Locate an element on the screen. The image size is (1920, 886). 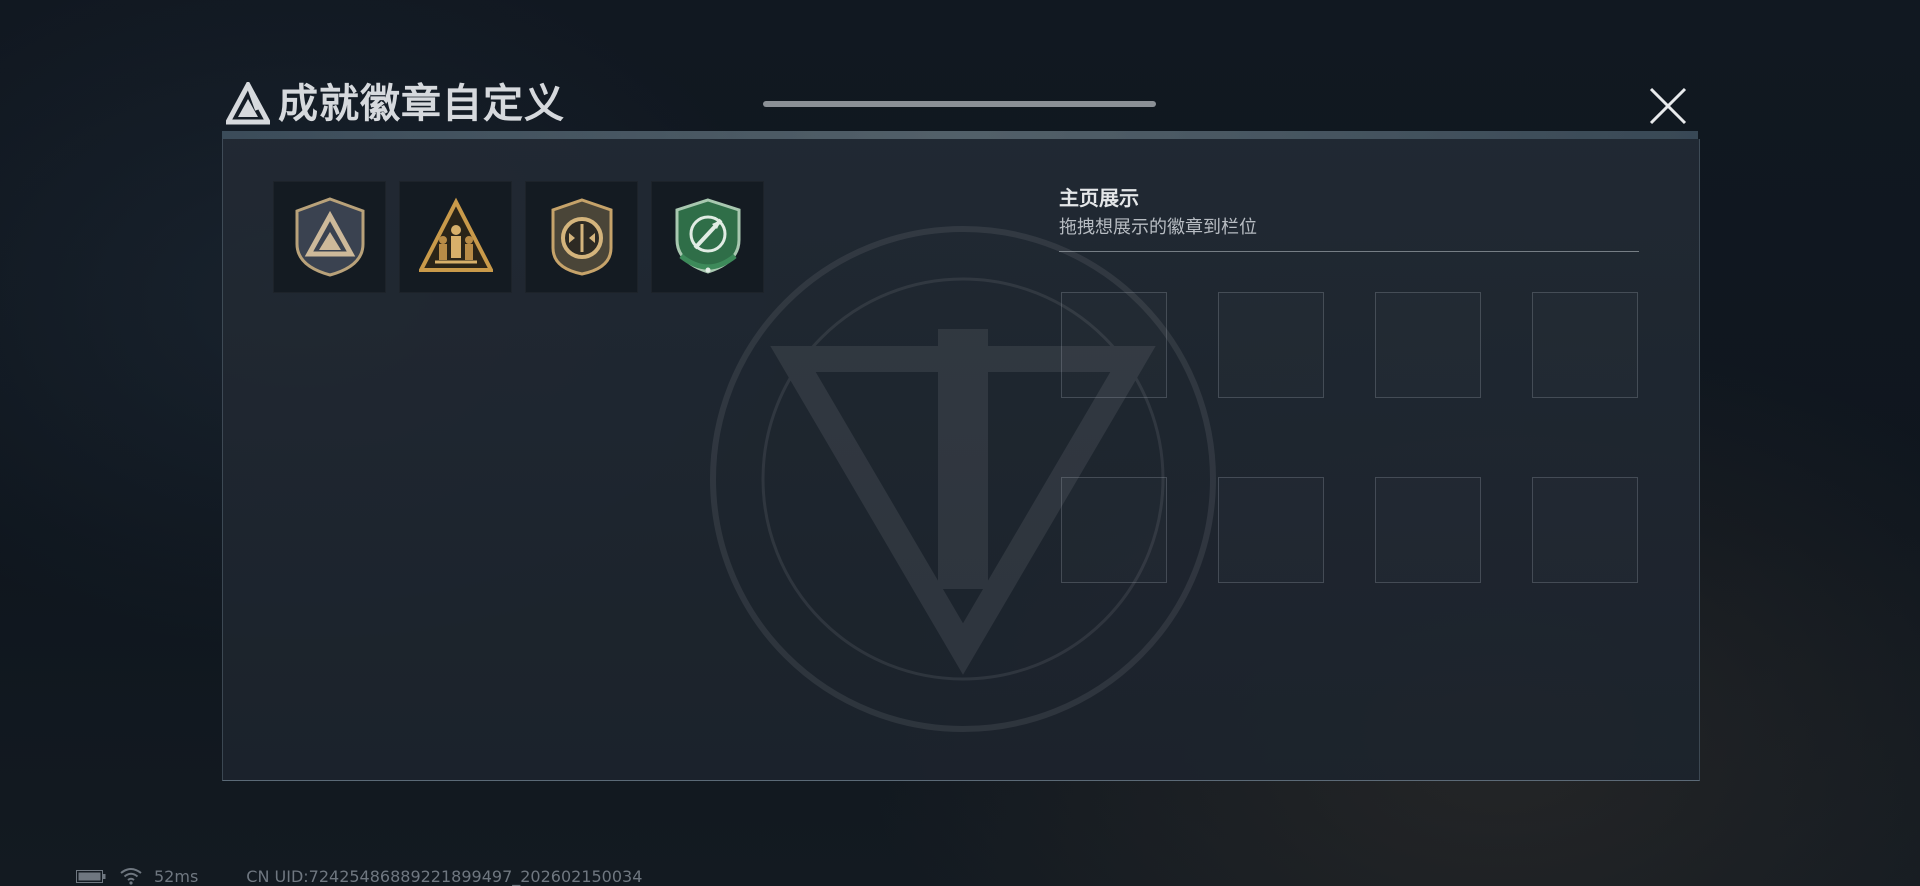
dialog-title: 成就徽章自定义 is located at coordinates (421, 104).